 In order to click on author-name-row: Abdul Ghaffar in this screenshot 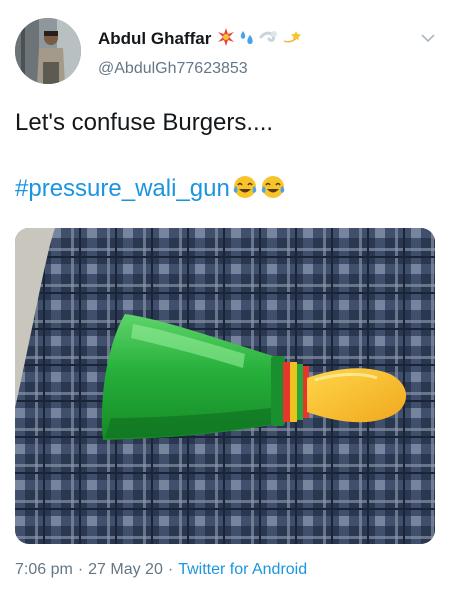, I will do `click(200, 39)`.